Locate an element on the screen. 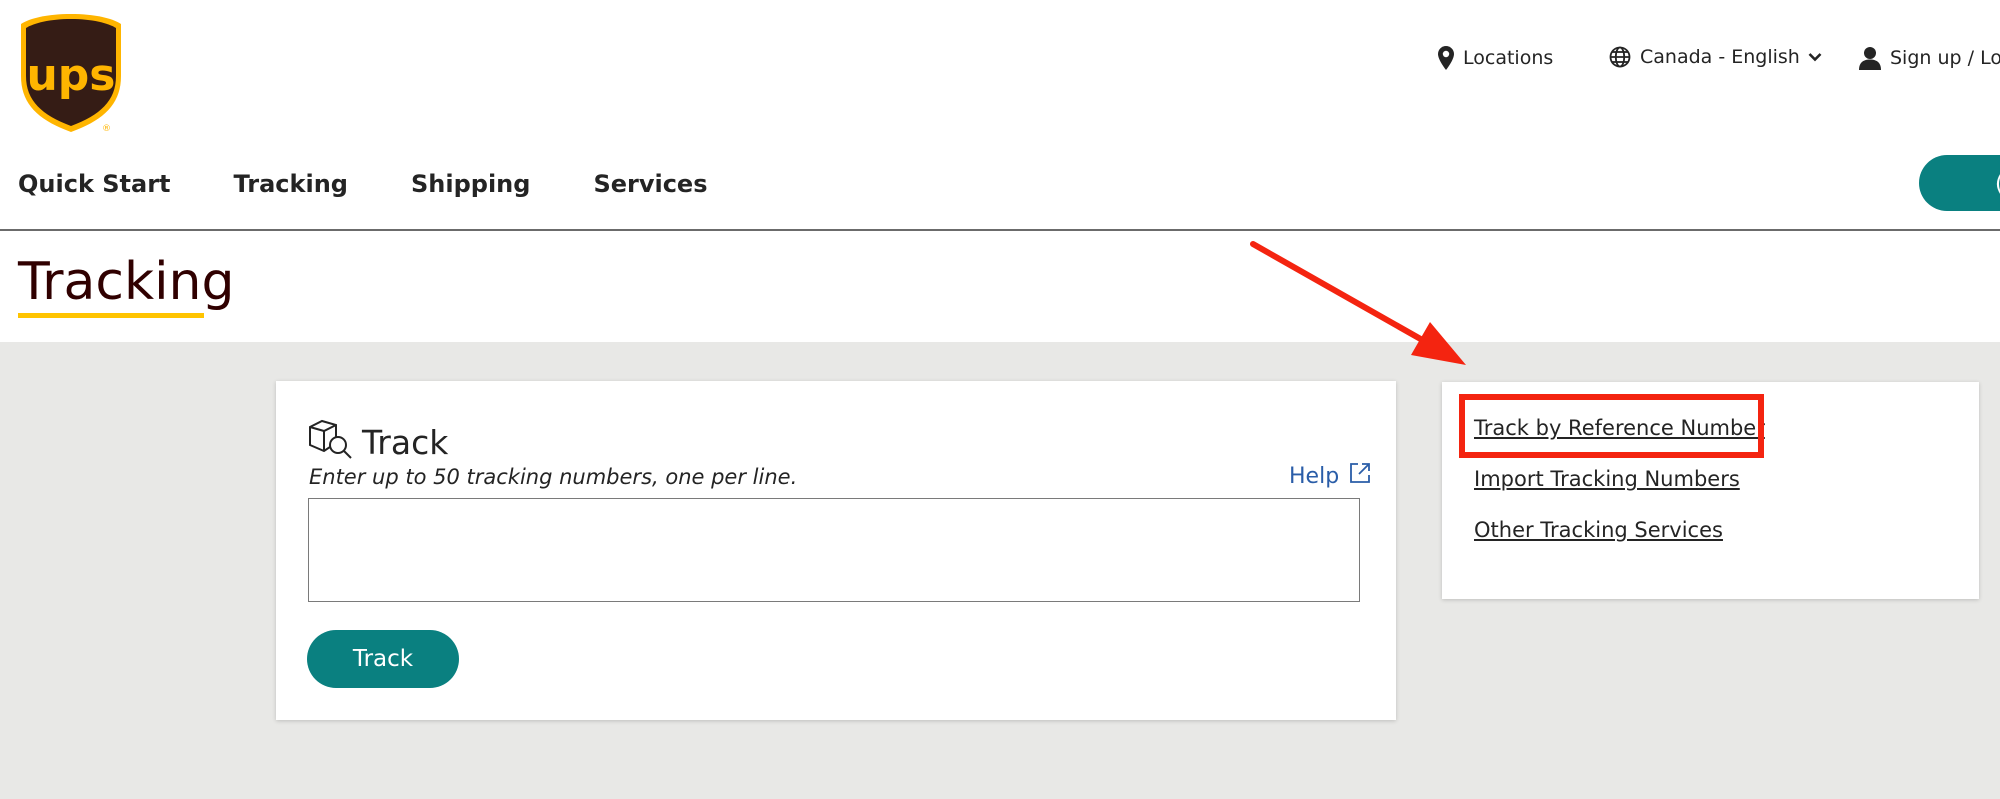  package-search-icon is located at coordinates (330, 439).